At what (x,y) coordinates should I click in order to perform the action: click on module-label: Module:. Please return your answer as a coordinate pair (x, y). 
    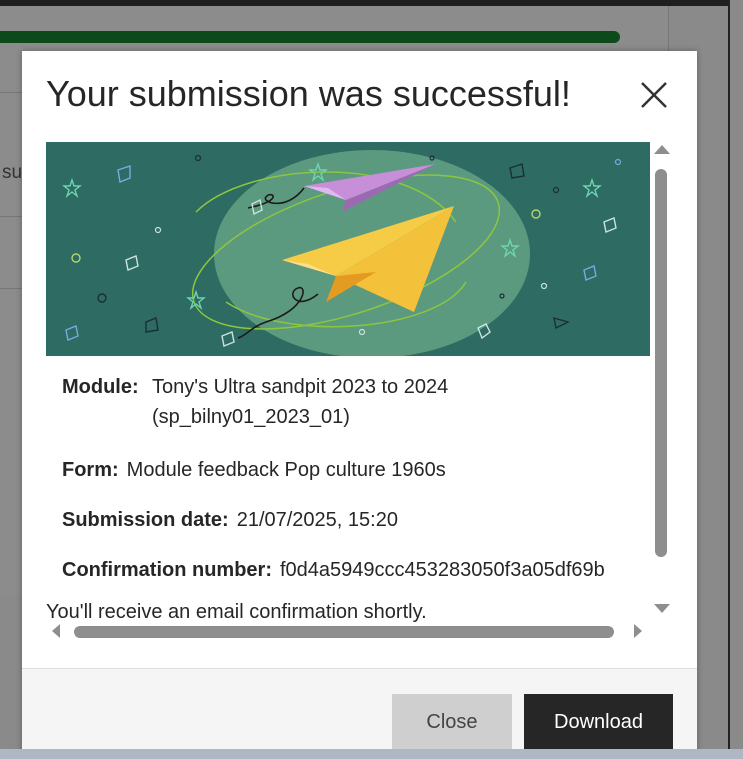
    Looking at the image, I should click on (100, 387).